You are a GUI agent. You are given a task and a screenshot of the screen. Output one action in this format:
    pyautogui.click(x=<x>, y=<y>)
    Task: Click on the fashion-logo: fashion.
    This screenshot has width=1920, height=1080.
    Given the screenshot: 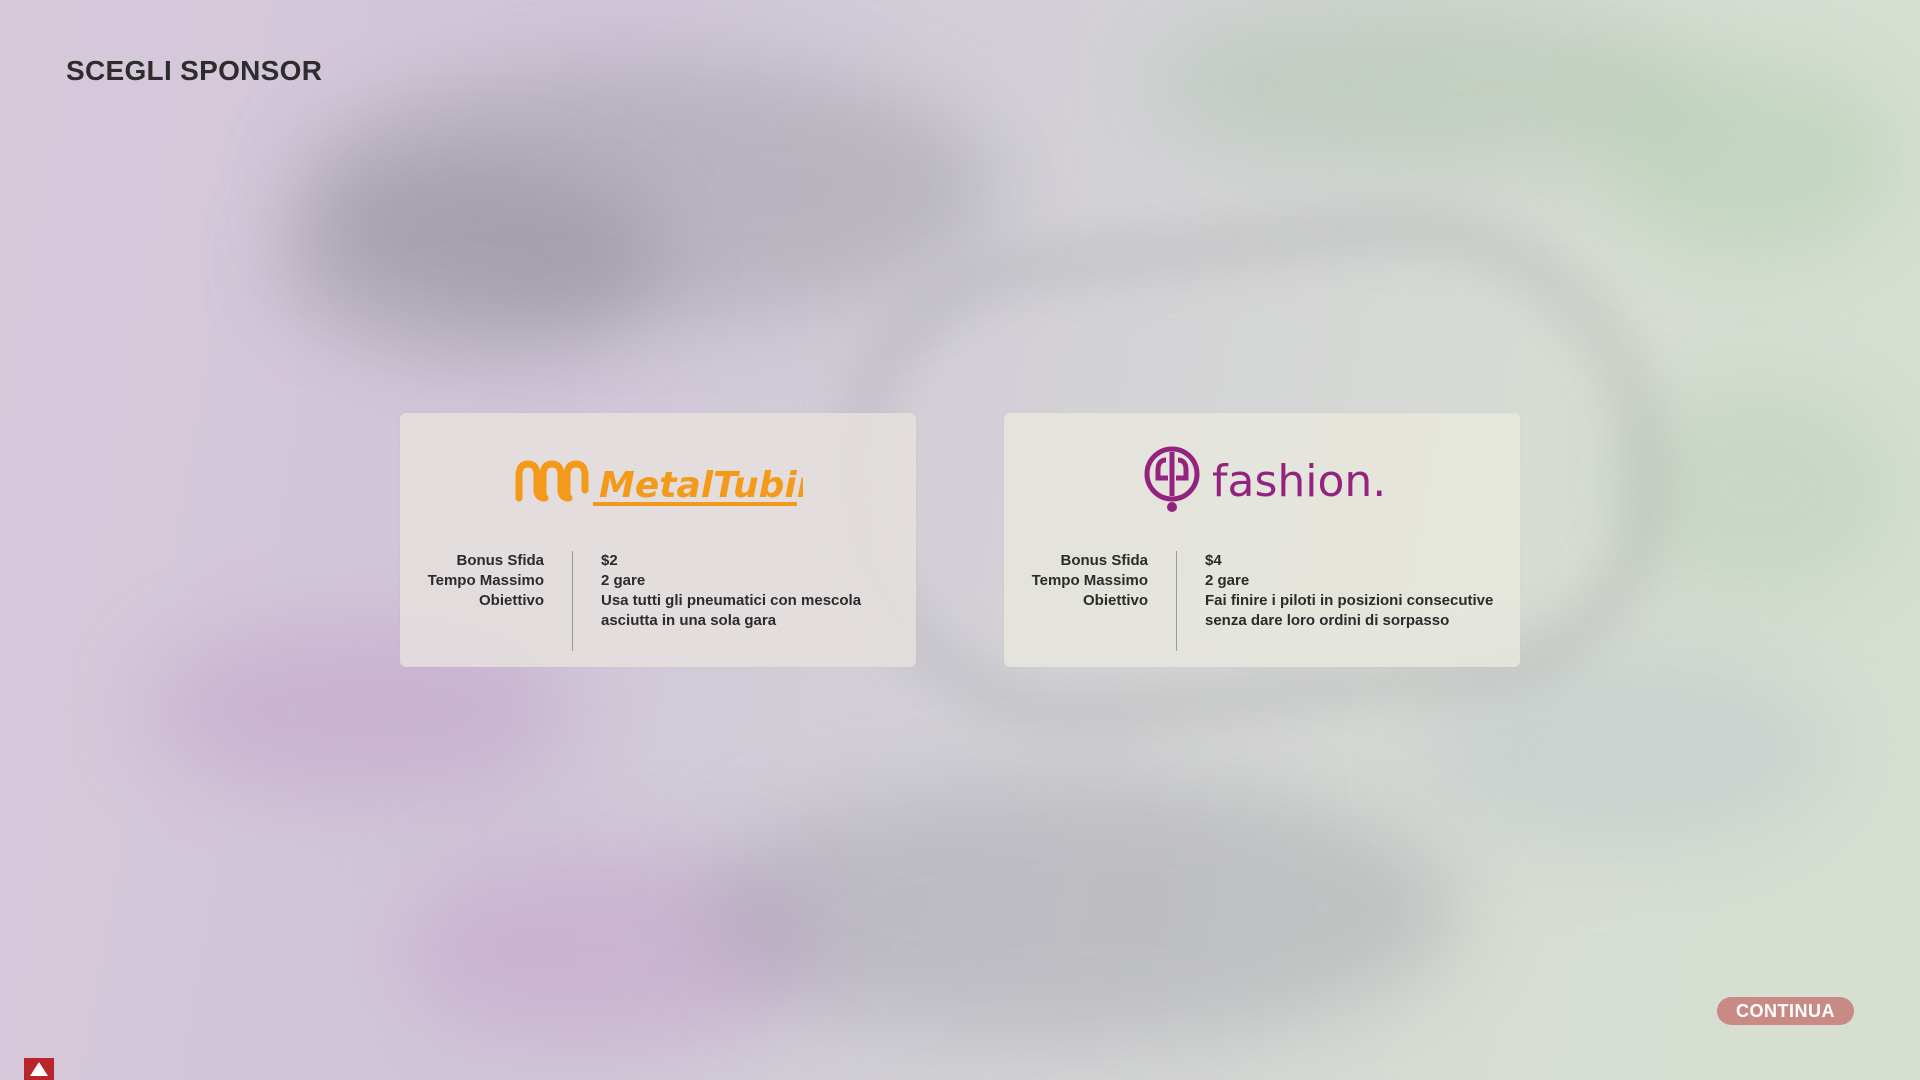 What is the action you would take?
    pyautogui.click(x=1262, y=479)
    